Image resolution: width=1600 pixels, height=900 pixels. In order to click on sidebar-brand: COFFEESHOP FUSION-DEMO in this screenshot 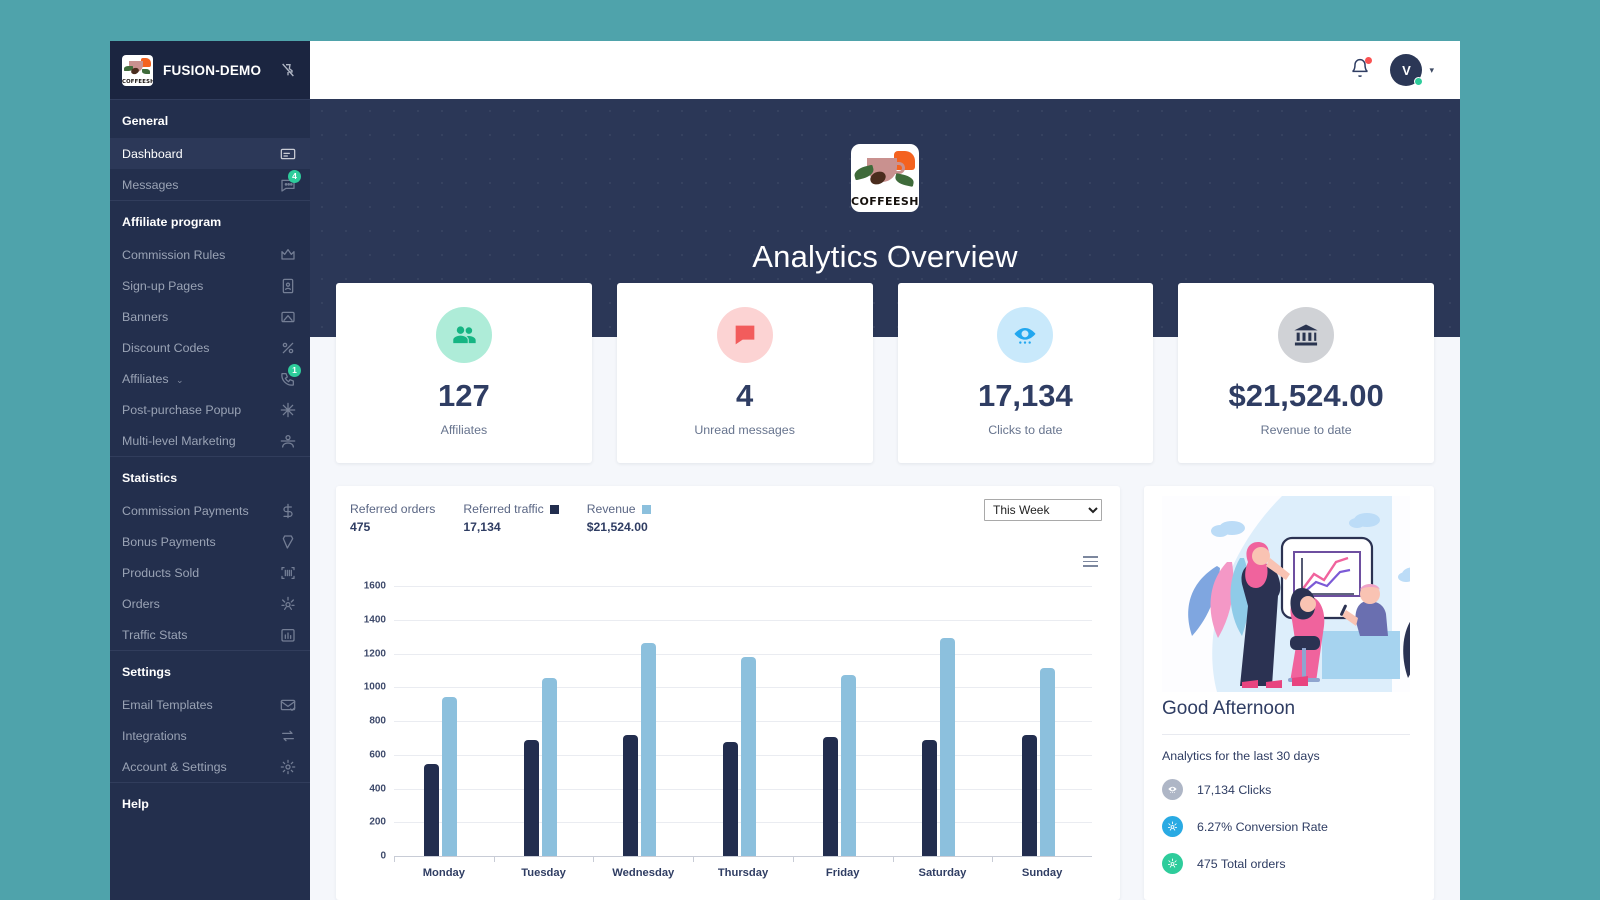, I will do `click(210, 70)`.